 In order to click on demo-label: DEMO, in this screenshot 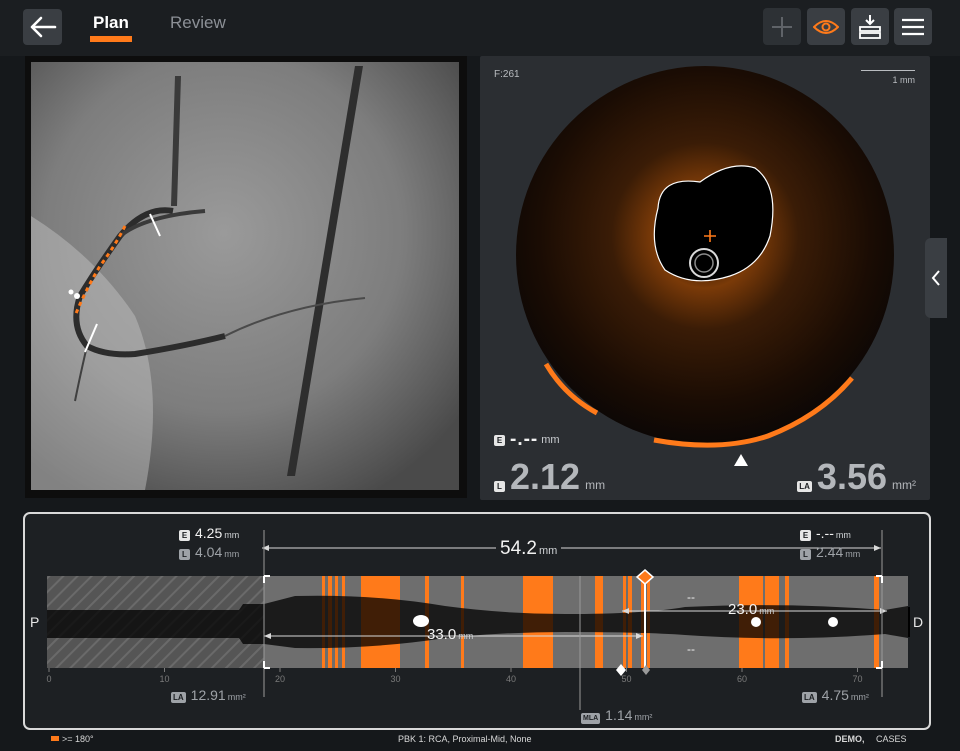, I will do `click(850, 739)`.